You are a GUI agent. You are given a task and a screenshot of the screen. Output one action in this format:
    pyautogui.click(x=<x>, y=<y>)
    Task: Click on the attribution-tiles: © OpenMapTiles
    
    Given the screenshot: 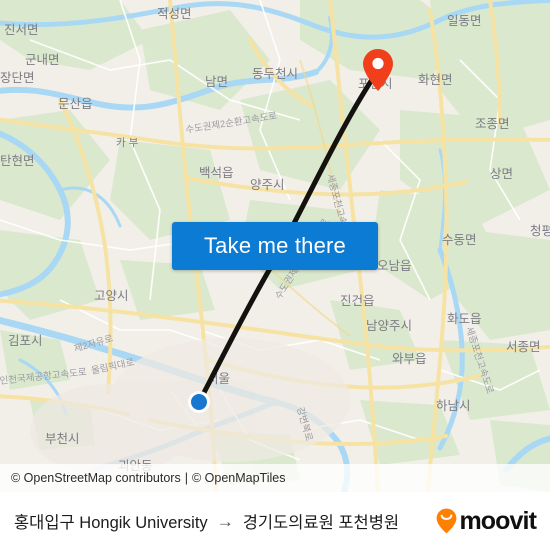 What is the action you would take?
    pyautogui.click(x=239, y=478)
    